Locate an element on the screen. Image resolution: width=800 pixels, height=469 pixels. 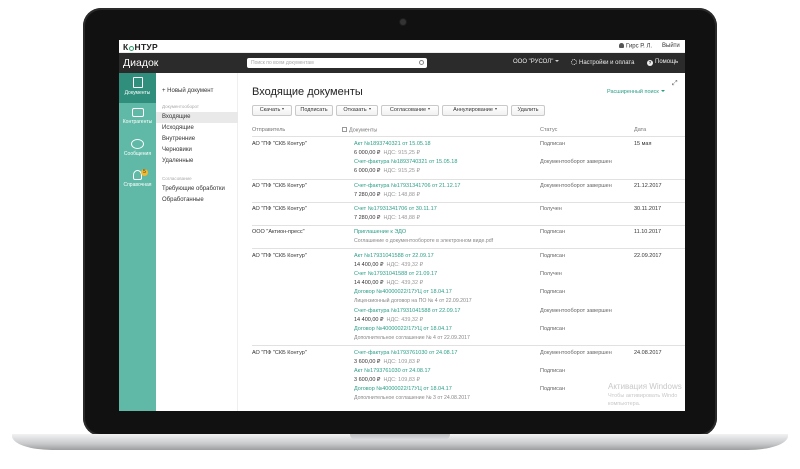
document-link: Счет №17931341706 от 30.11.17 is located at coordinates (395, 209).